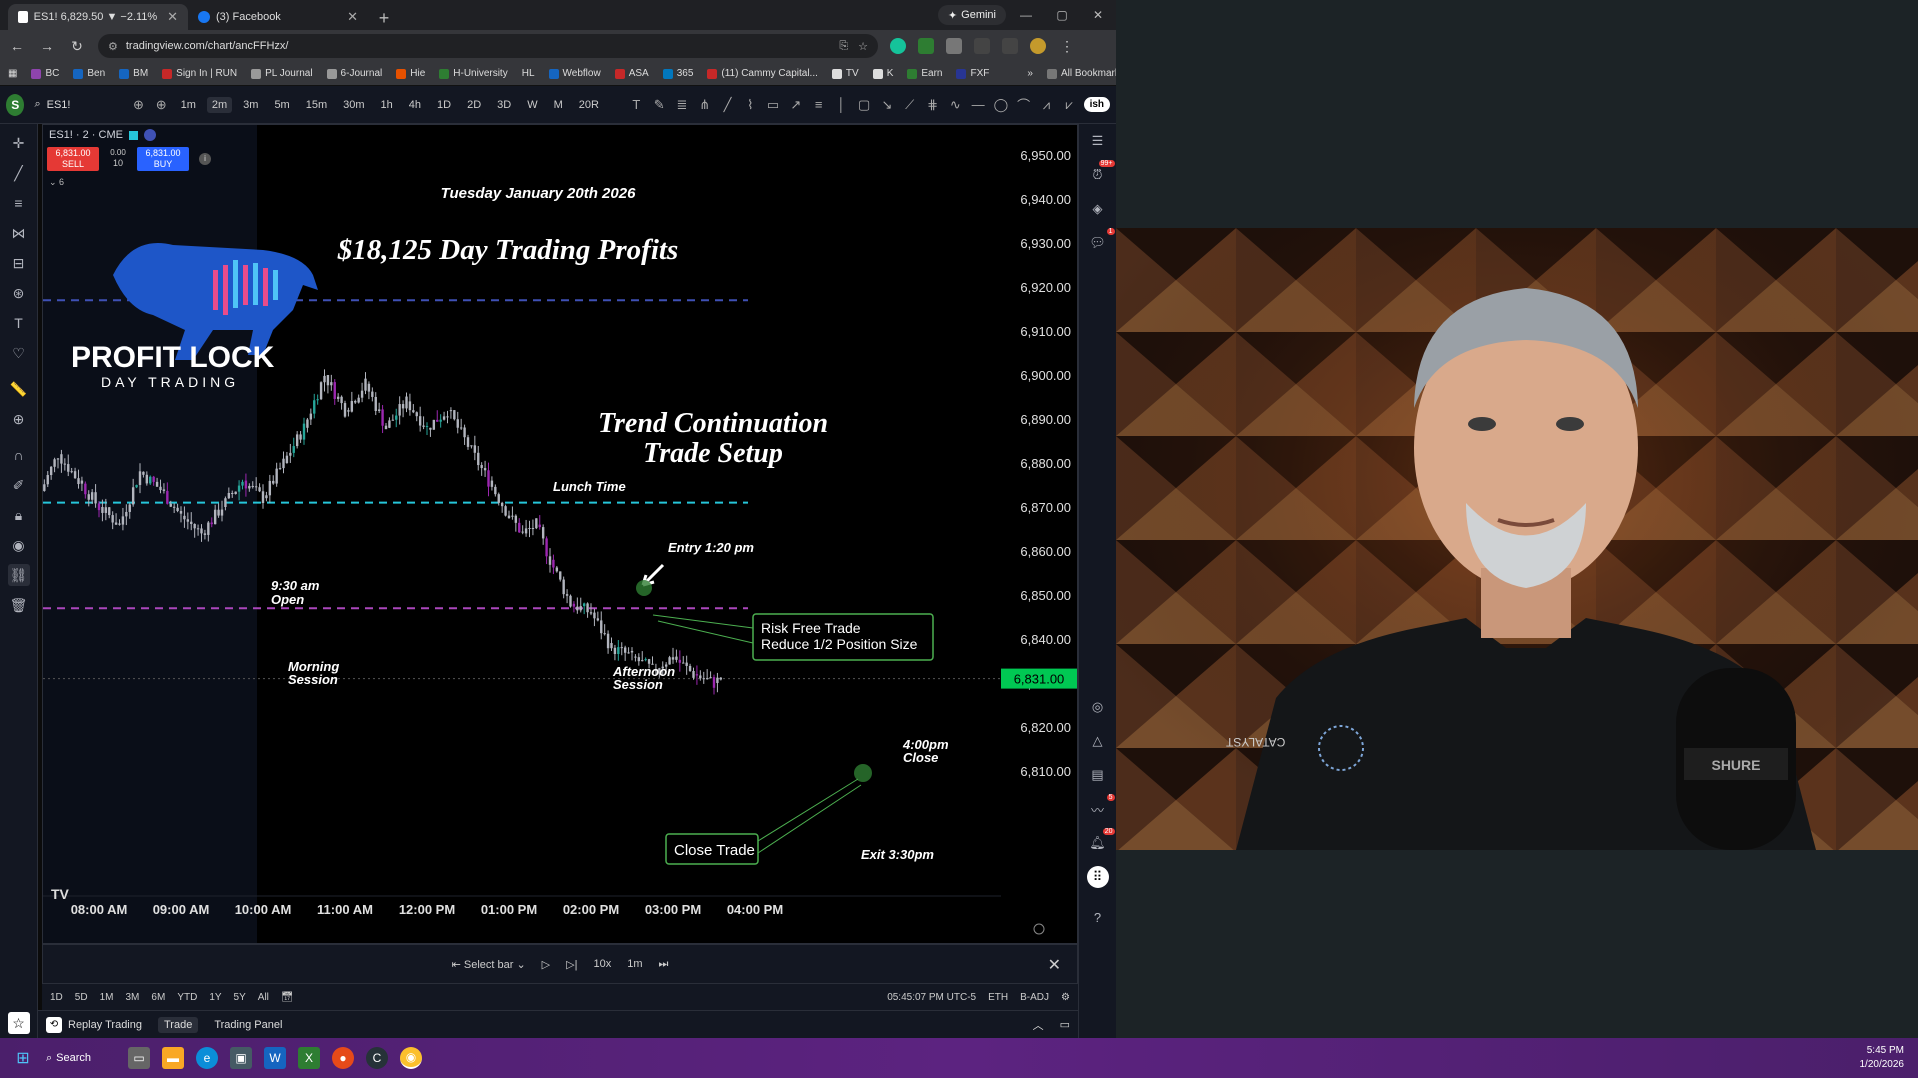  I want to click on curve-icon: ⌒, so click(1023, 105).